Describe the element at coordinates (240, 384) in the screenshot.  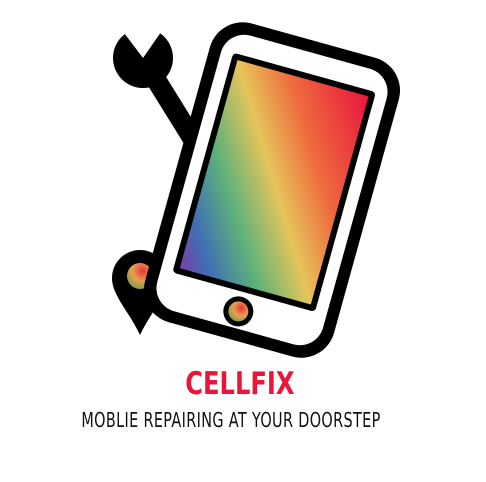
I see `brand-name: CELLFIX` at that location.